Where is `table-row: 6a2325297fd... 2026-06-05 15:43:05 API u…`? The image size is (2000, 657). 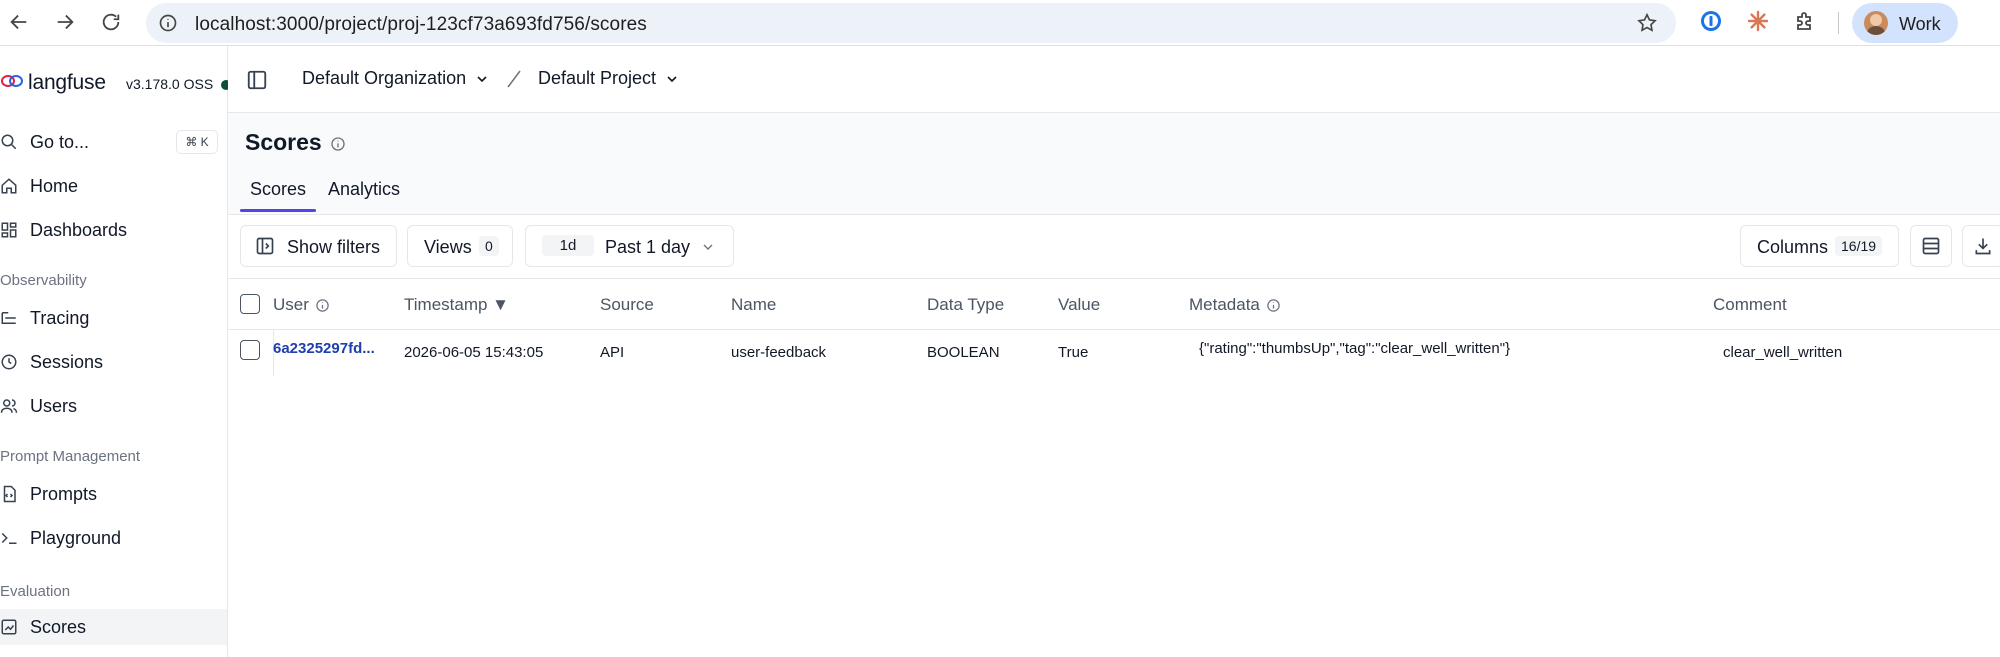
table-row: 6a2325297fd... 2026-06-05 15:43:05 API u… is located at coordinates (1114, 353).